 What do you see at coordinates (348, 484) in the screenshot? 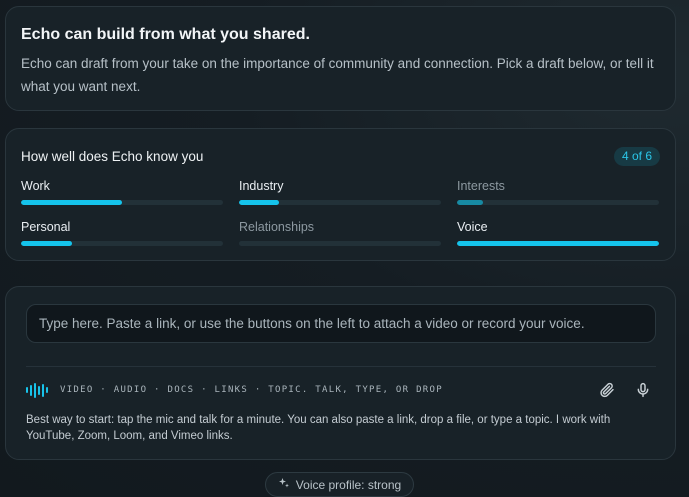
I see `voice-profile-label: Voice profile: strong` at bounding box center [348, 484].